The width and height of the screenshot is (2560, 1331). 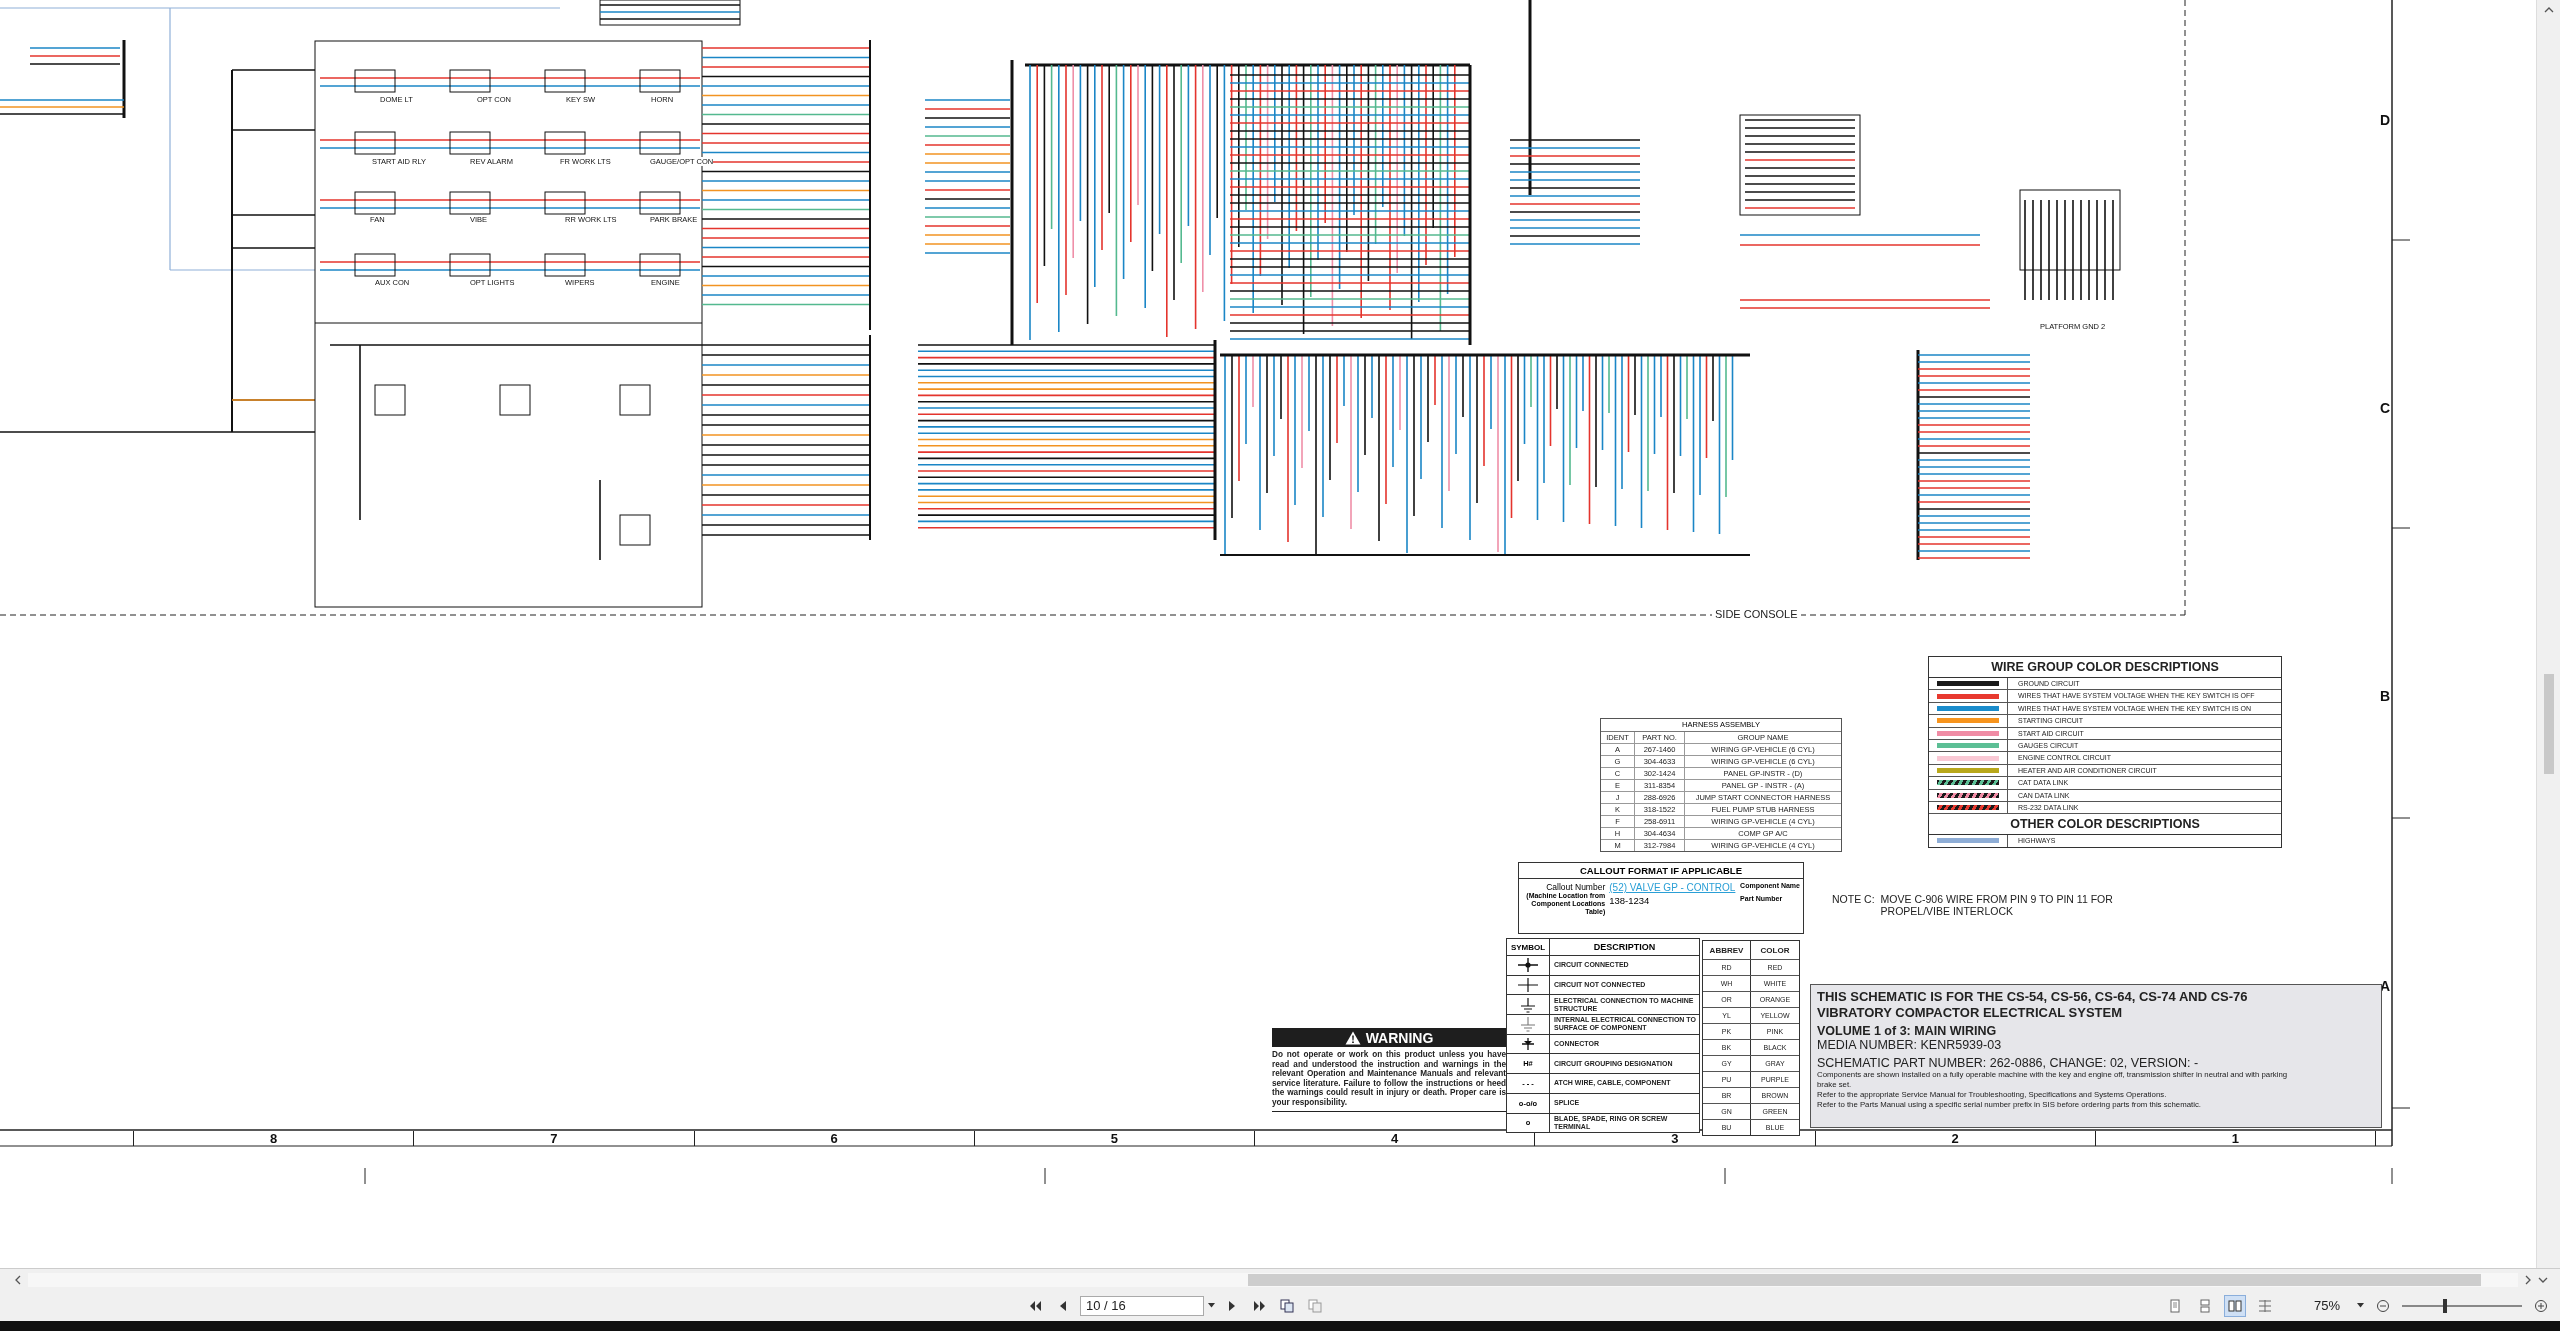 What do you see at coordinates (1727, 950) in the screenshot?
I see `column-header: ABBREV` at bounding box center [1727, 950].